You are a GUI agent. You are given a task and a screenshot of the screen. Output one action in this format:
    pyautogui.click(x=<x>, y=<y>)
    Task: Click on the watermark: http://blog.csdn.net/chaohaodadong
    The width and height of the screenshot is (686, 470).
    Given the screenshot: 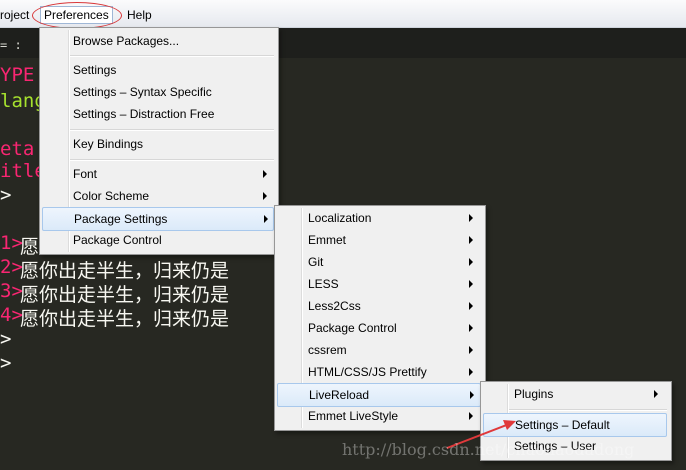 What is the action you would take?
    pyautogui.click(x=488, y=449)
    